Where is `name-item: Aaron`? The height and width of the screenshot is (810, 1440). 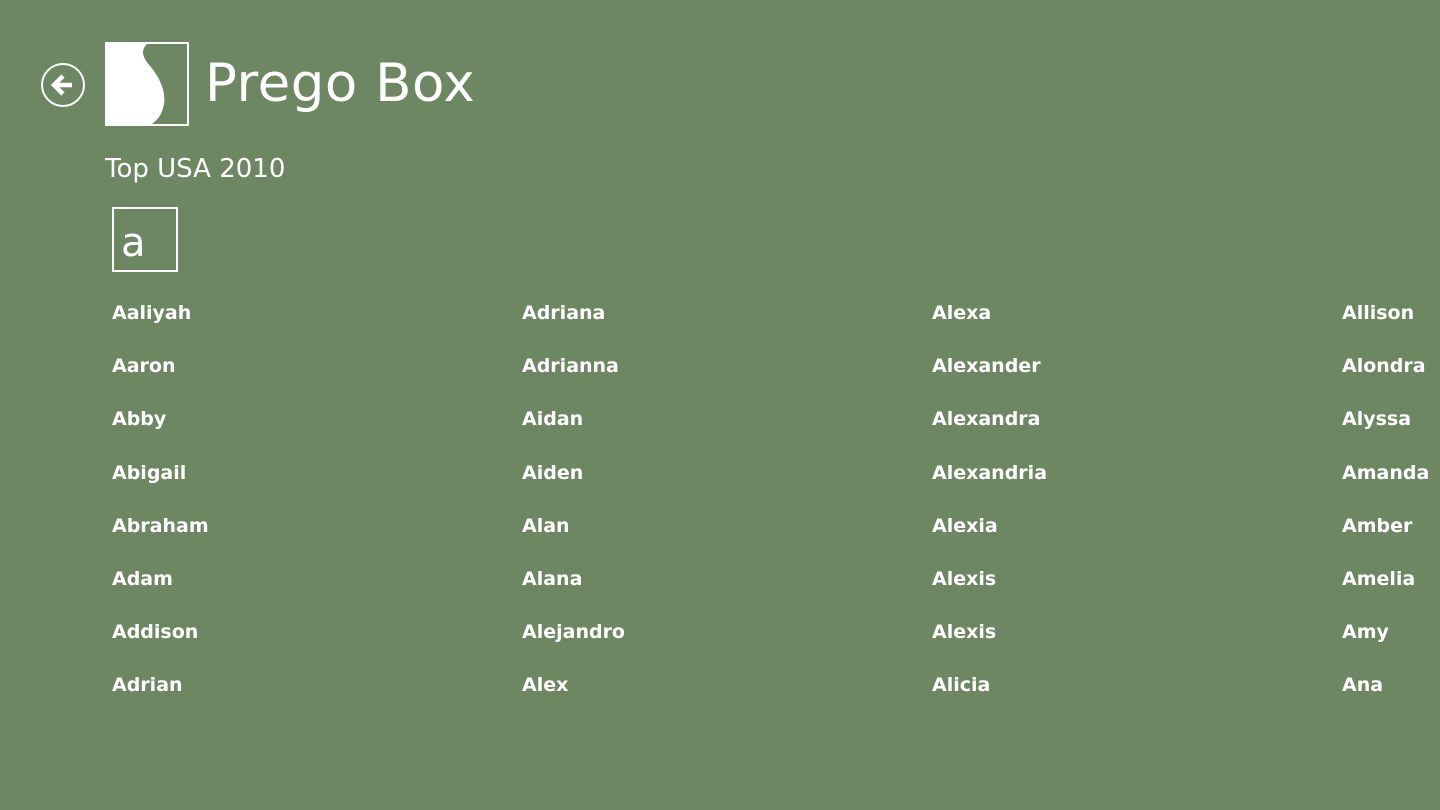
name-item: Aaron is located at coordinates (317, 375).